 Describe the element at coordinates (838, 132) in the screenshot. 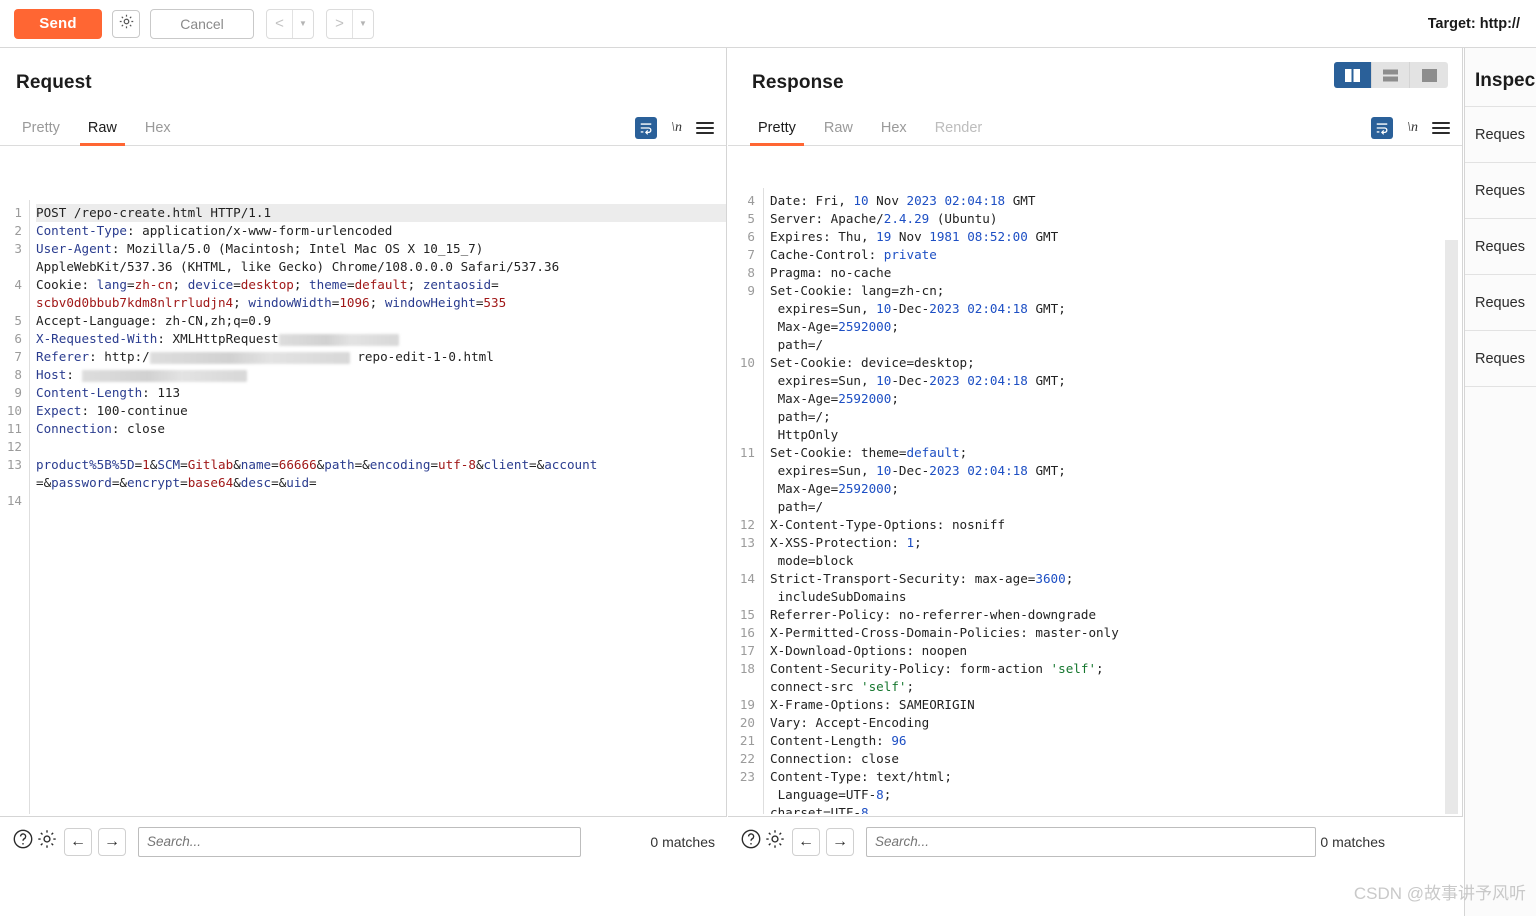

I see `tab-response-raw: Raw` at that location.